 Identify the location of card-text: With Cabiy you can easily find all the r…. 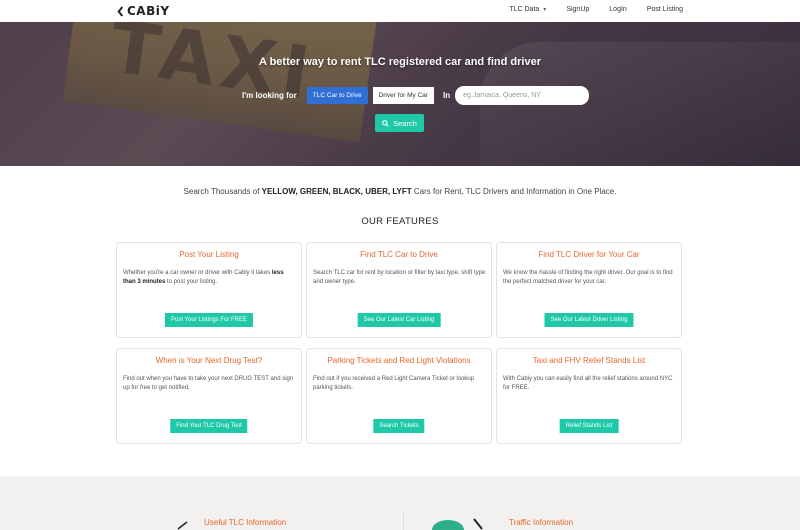
(588, 383).